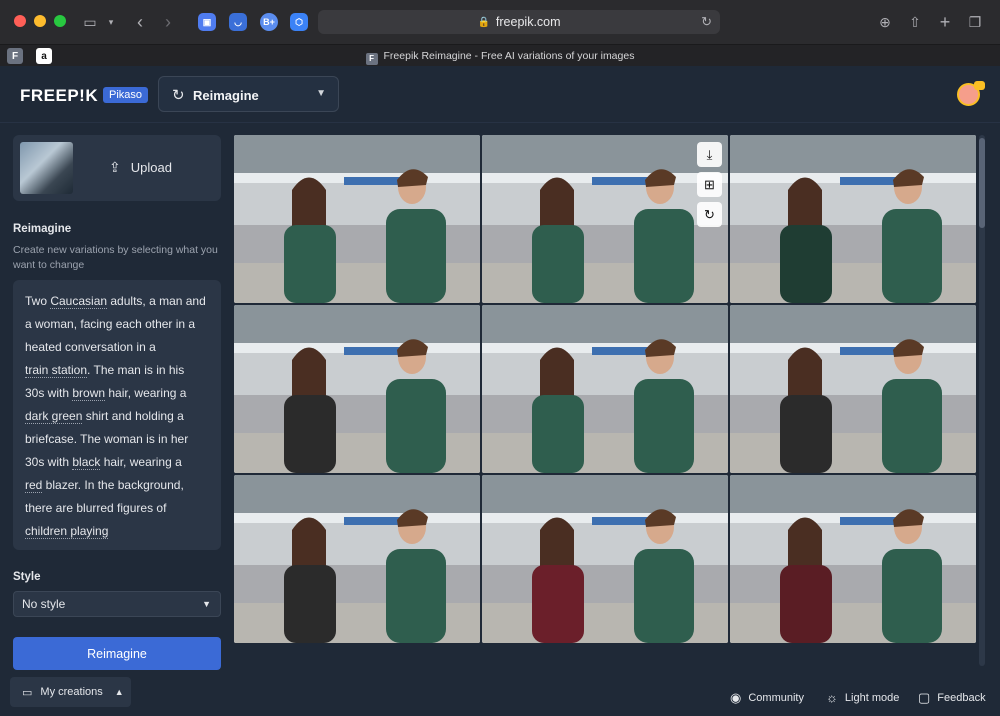  I want to click on upload-button: ⇪ Upload, so click(140, 167).